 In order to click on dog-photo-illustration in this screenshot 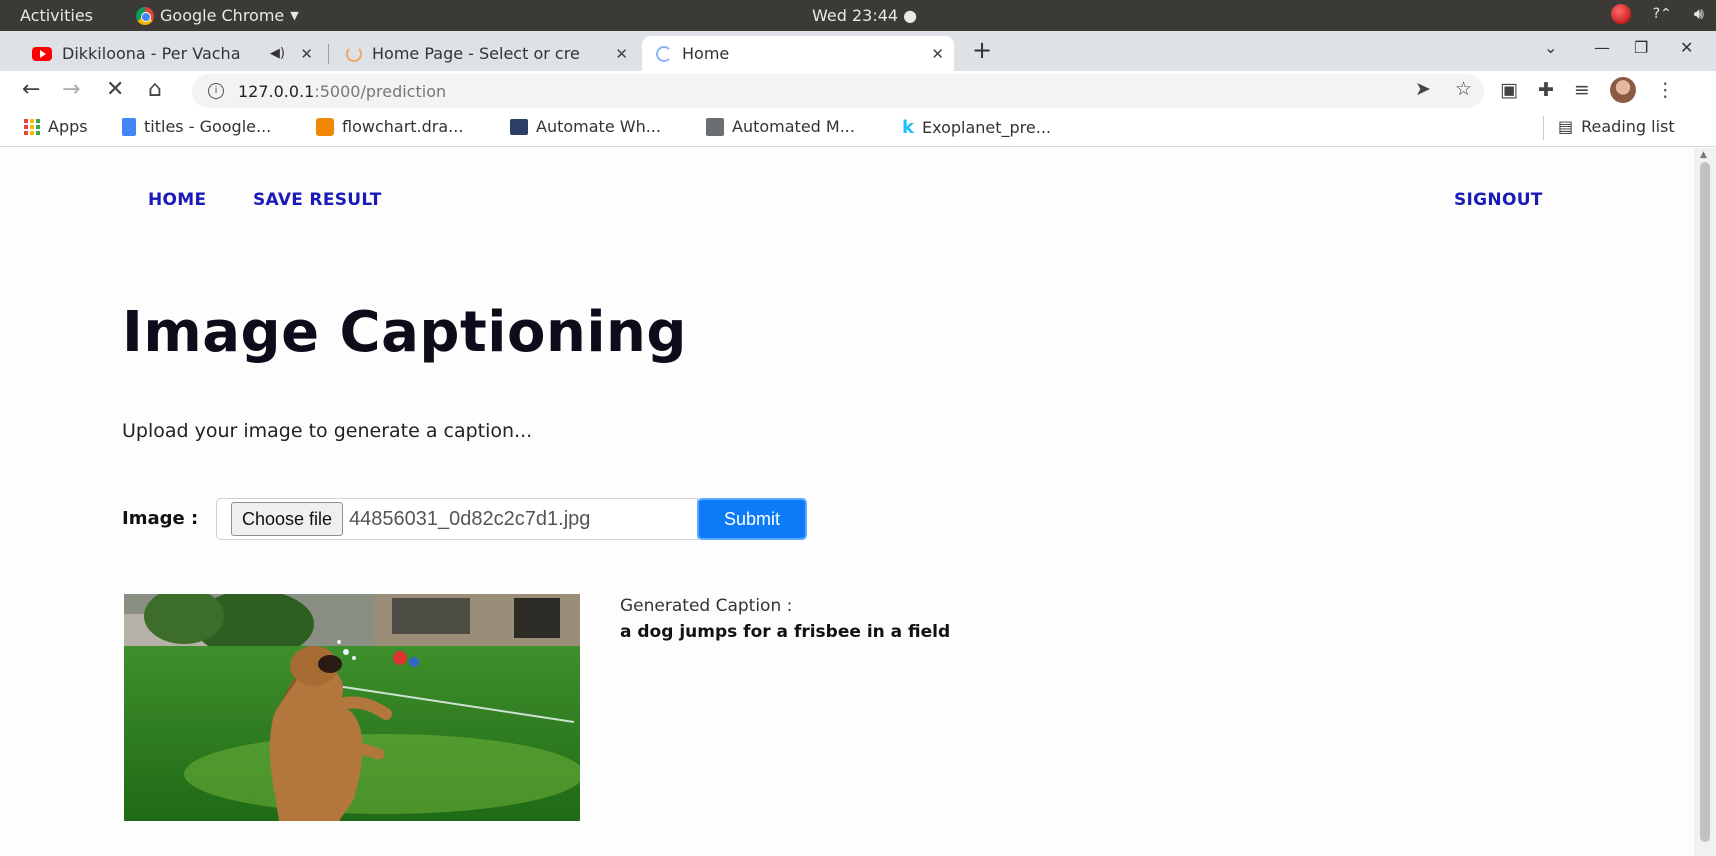, I will do `click(352, 707)`.